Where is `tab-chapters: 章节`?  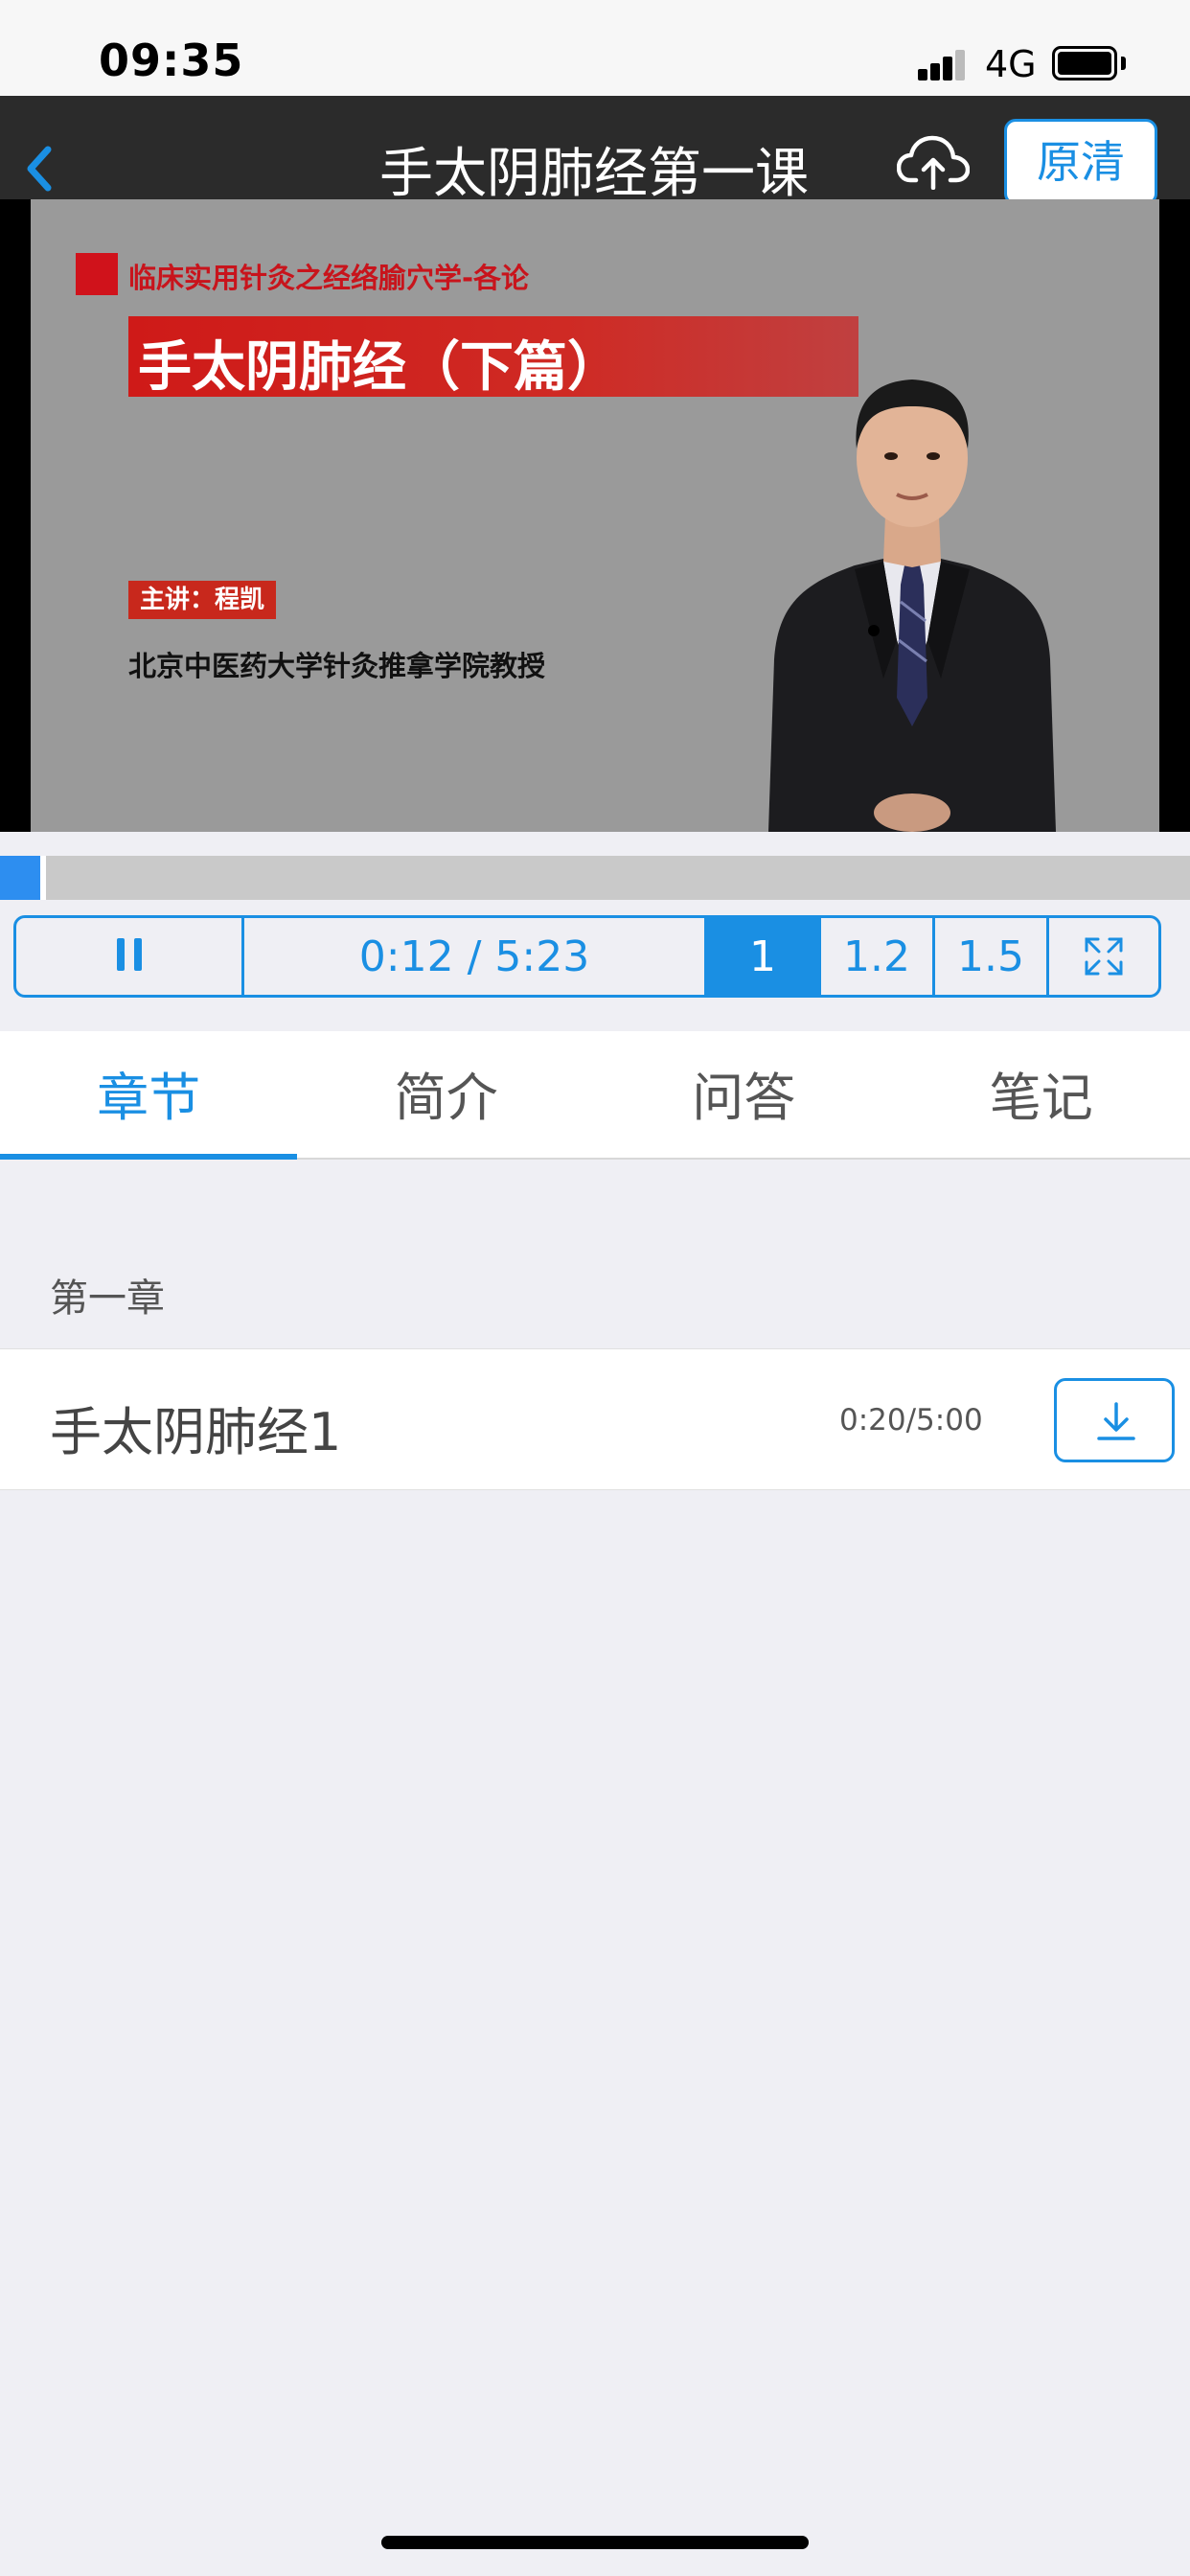 tab-chapters: 章节 is located at coordinates (149, 1094).